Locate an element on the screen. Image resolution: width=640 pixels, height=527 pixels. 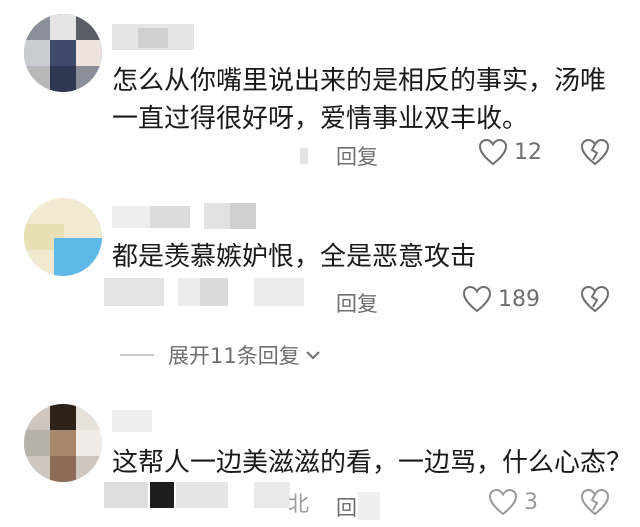
comment-text: 都是羡慕嫉妒恨，全是恶意攻击 is located at coordinates (294, 257).